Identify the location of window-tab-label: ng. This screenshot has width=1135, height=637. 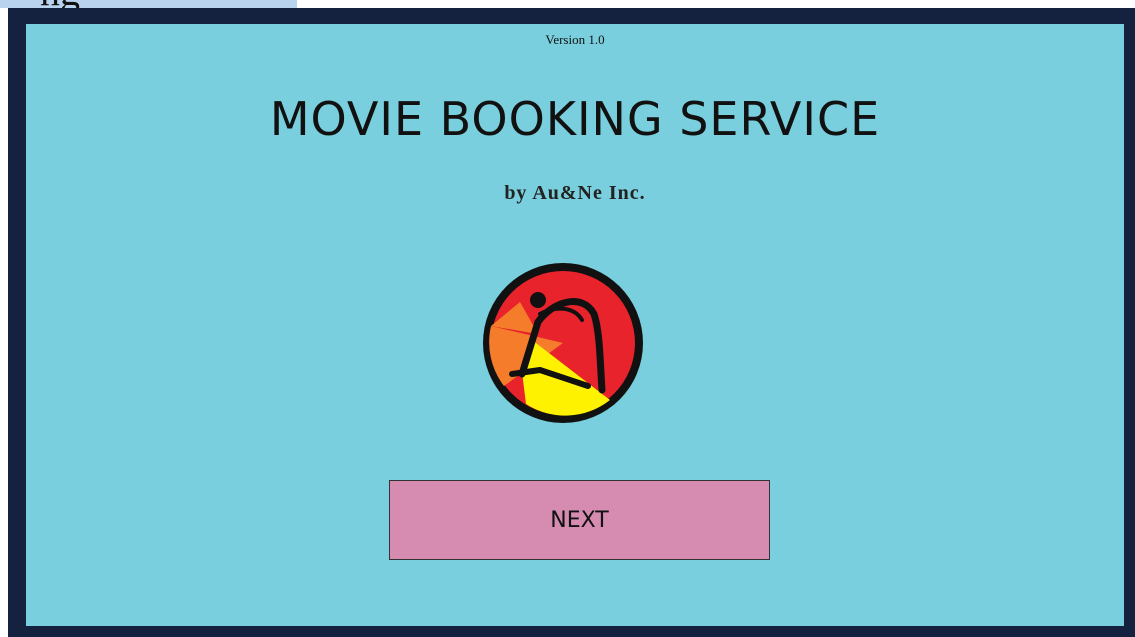
(60, 4).